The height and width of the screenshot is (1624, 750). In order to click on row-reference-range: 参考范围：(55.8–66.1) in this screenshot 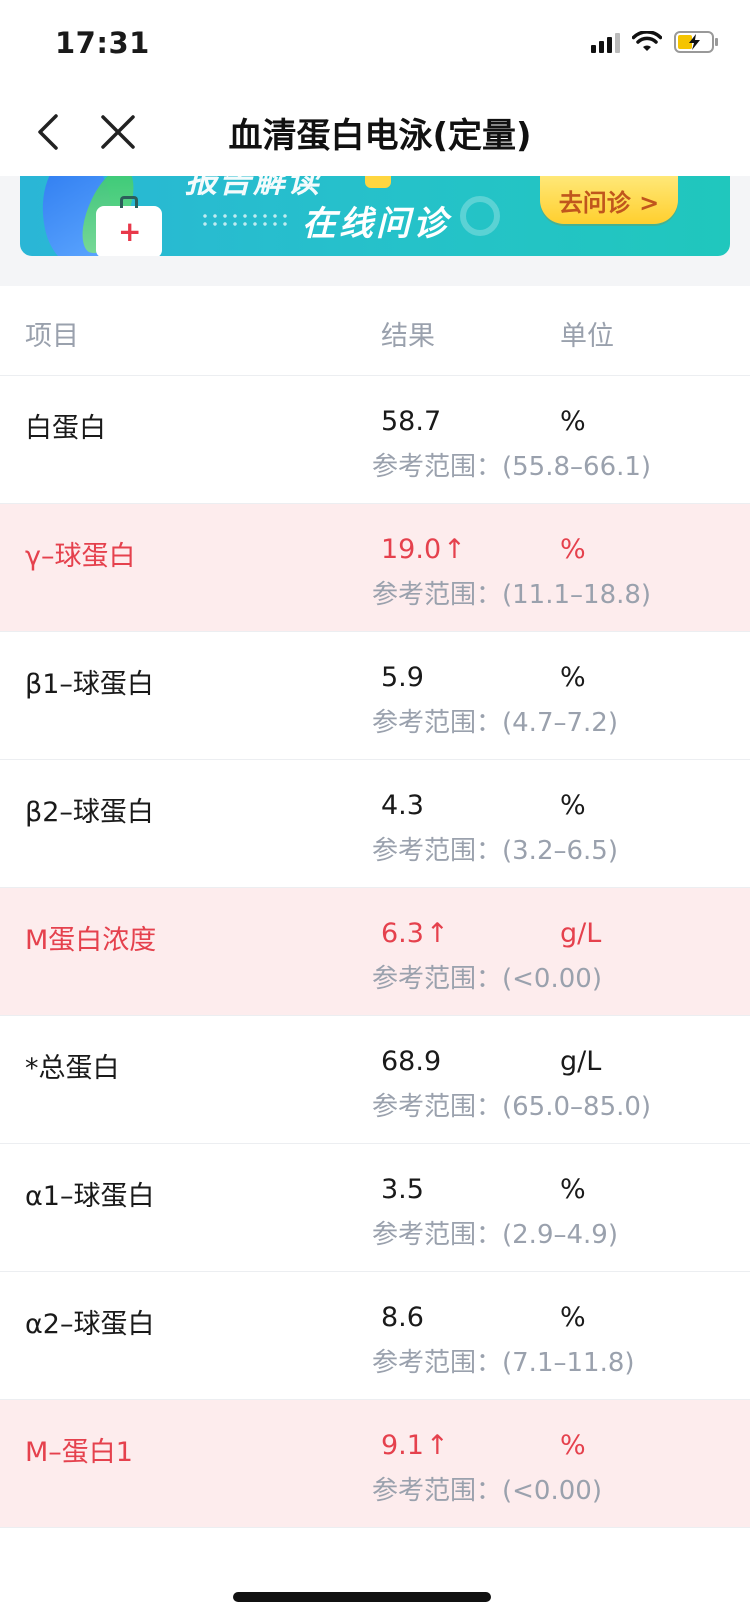, I will do `click(512, 467)`.